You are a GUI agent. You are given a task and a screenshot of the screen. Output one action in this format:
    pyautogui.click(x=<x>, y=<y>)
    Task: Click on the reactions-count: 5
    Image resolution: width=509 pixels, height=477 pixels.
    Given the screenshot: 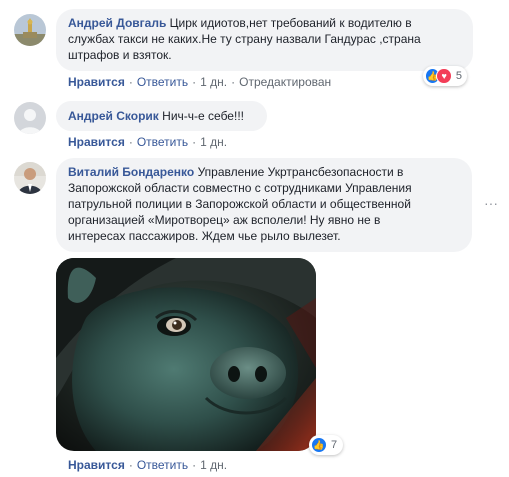 What is the action you would take?
    pyautogui.click(x=458, y=76)
    